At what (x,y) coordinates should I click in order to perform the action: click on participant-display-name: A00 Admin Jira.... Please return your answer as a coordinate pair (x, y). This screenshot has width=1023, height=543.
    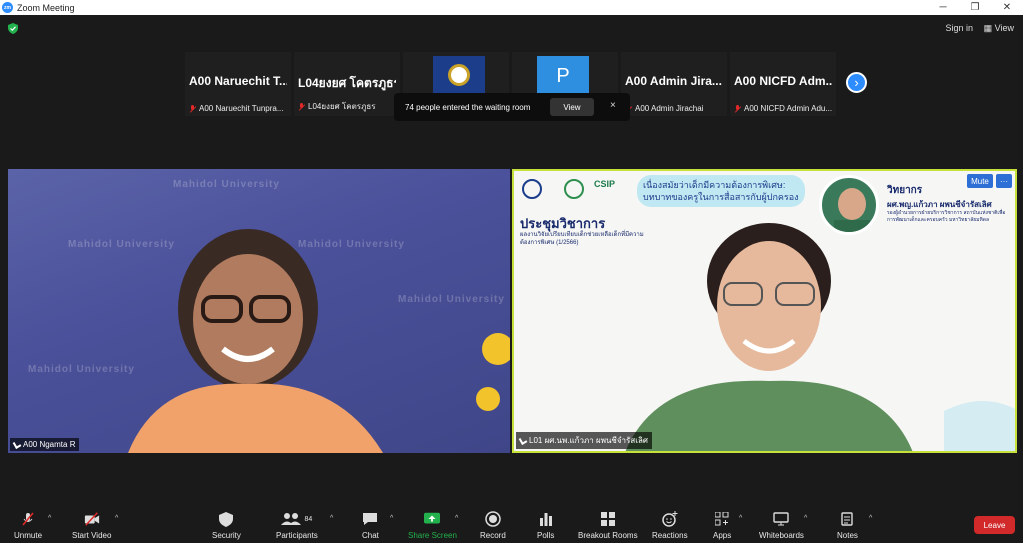
    Looking at the image, I should click on (673, 81).